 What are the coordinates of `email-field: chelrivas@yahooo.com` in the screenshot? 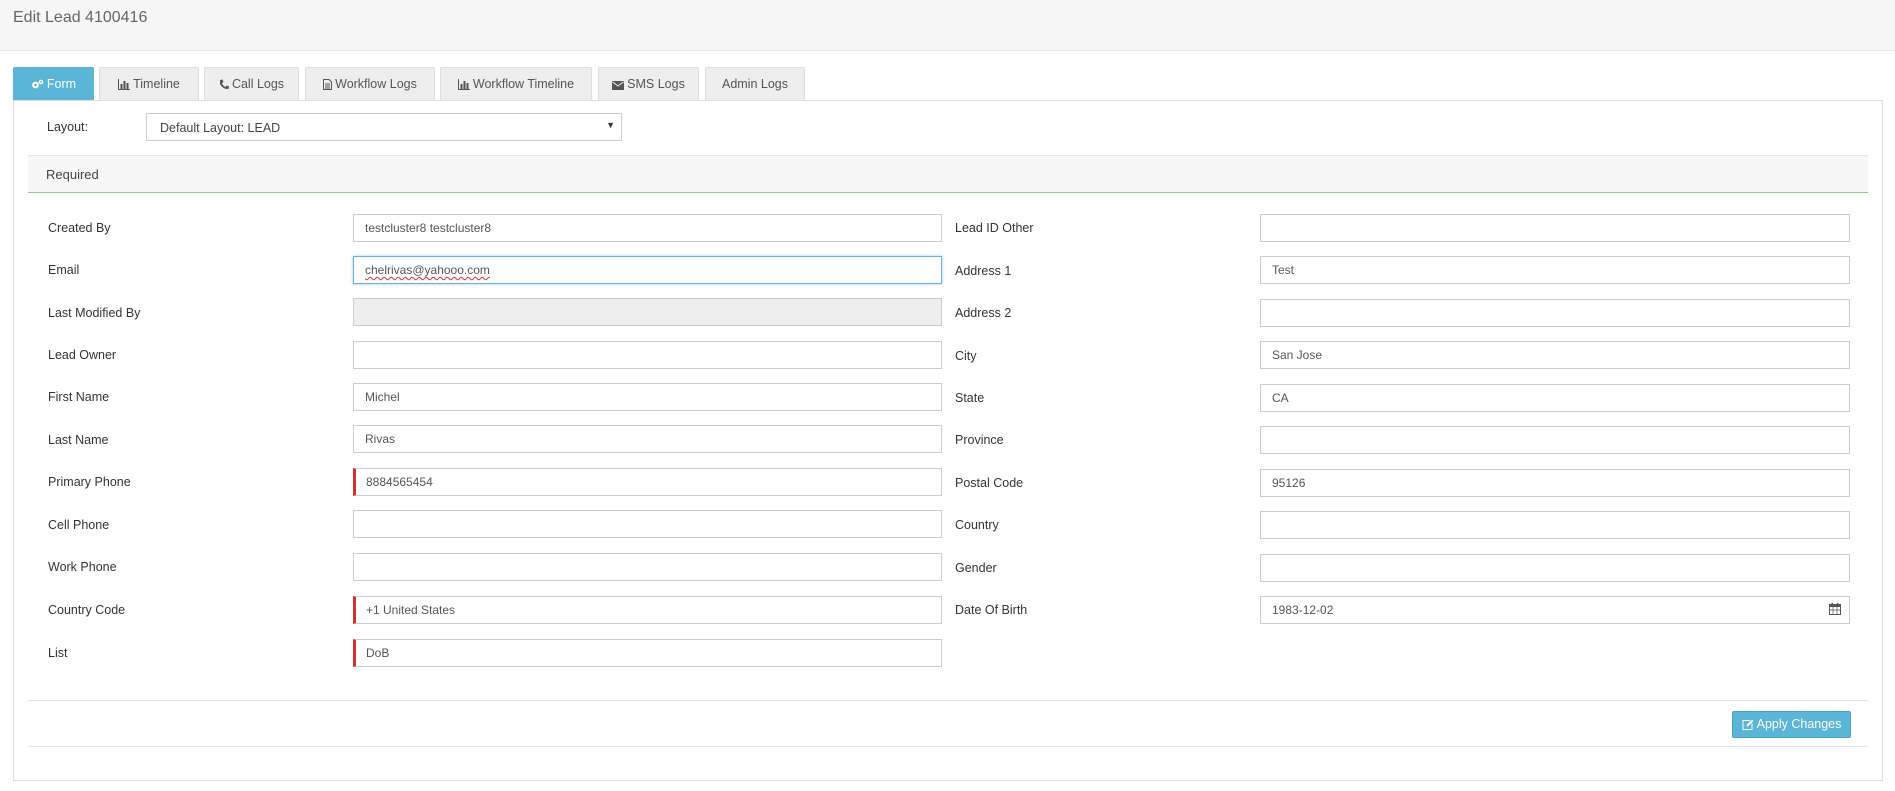 It's located at (647, 270).